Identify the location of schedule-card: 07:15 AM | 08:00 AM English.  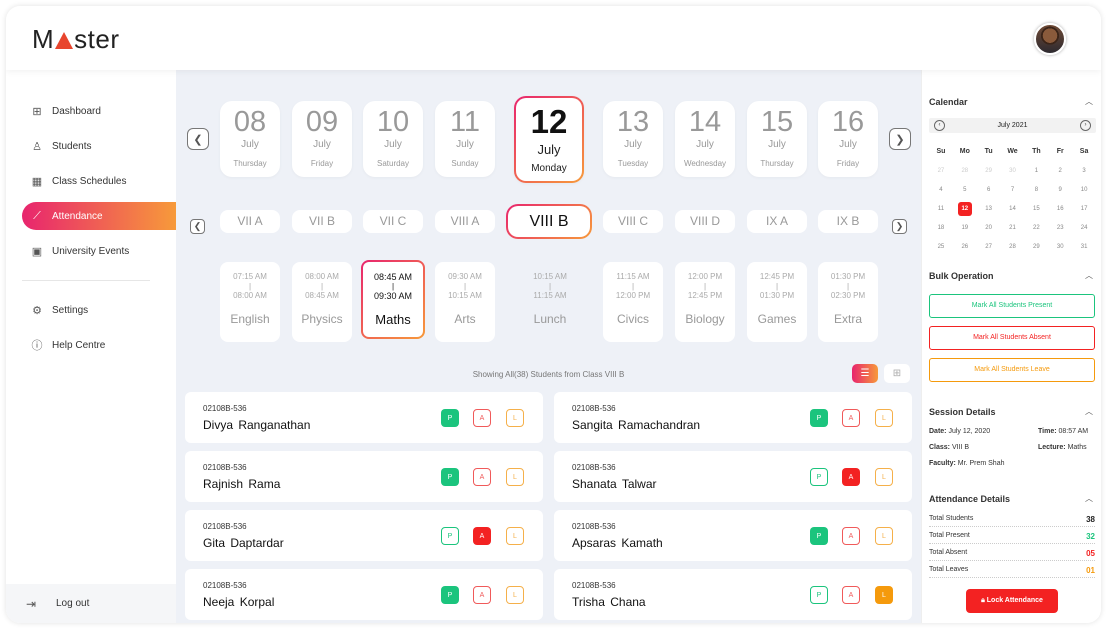
(250, 302).